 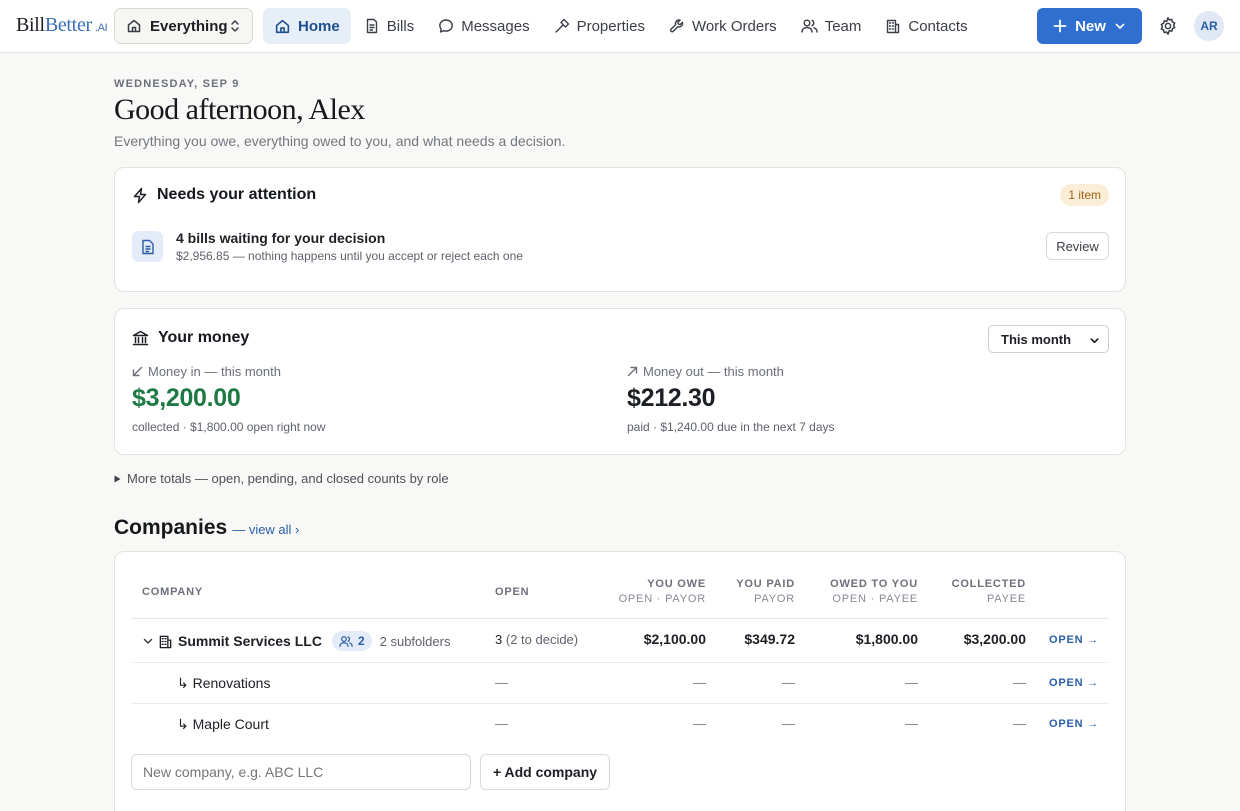 I want to click on scope-label: Everything, so click(x=189, y=26).